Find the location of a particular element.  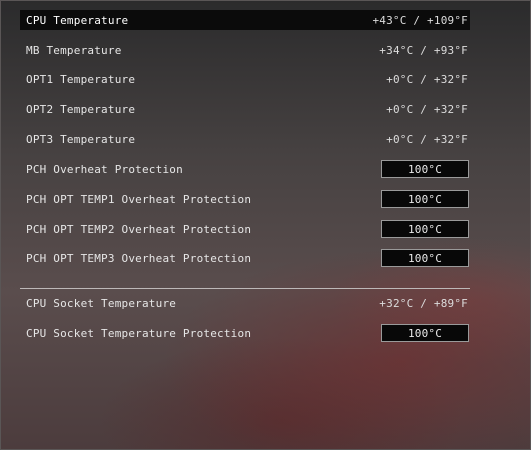

row-pch-opt-temp3-overheat-protection: PCH OPT TEMP3 Overheat Protection 100°C is located at coordinates (245, 258).